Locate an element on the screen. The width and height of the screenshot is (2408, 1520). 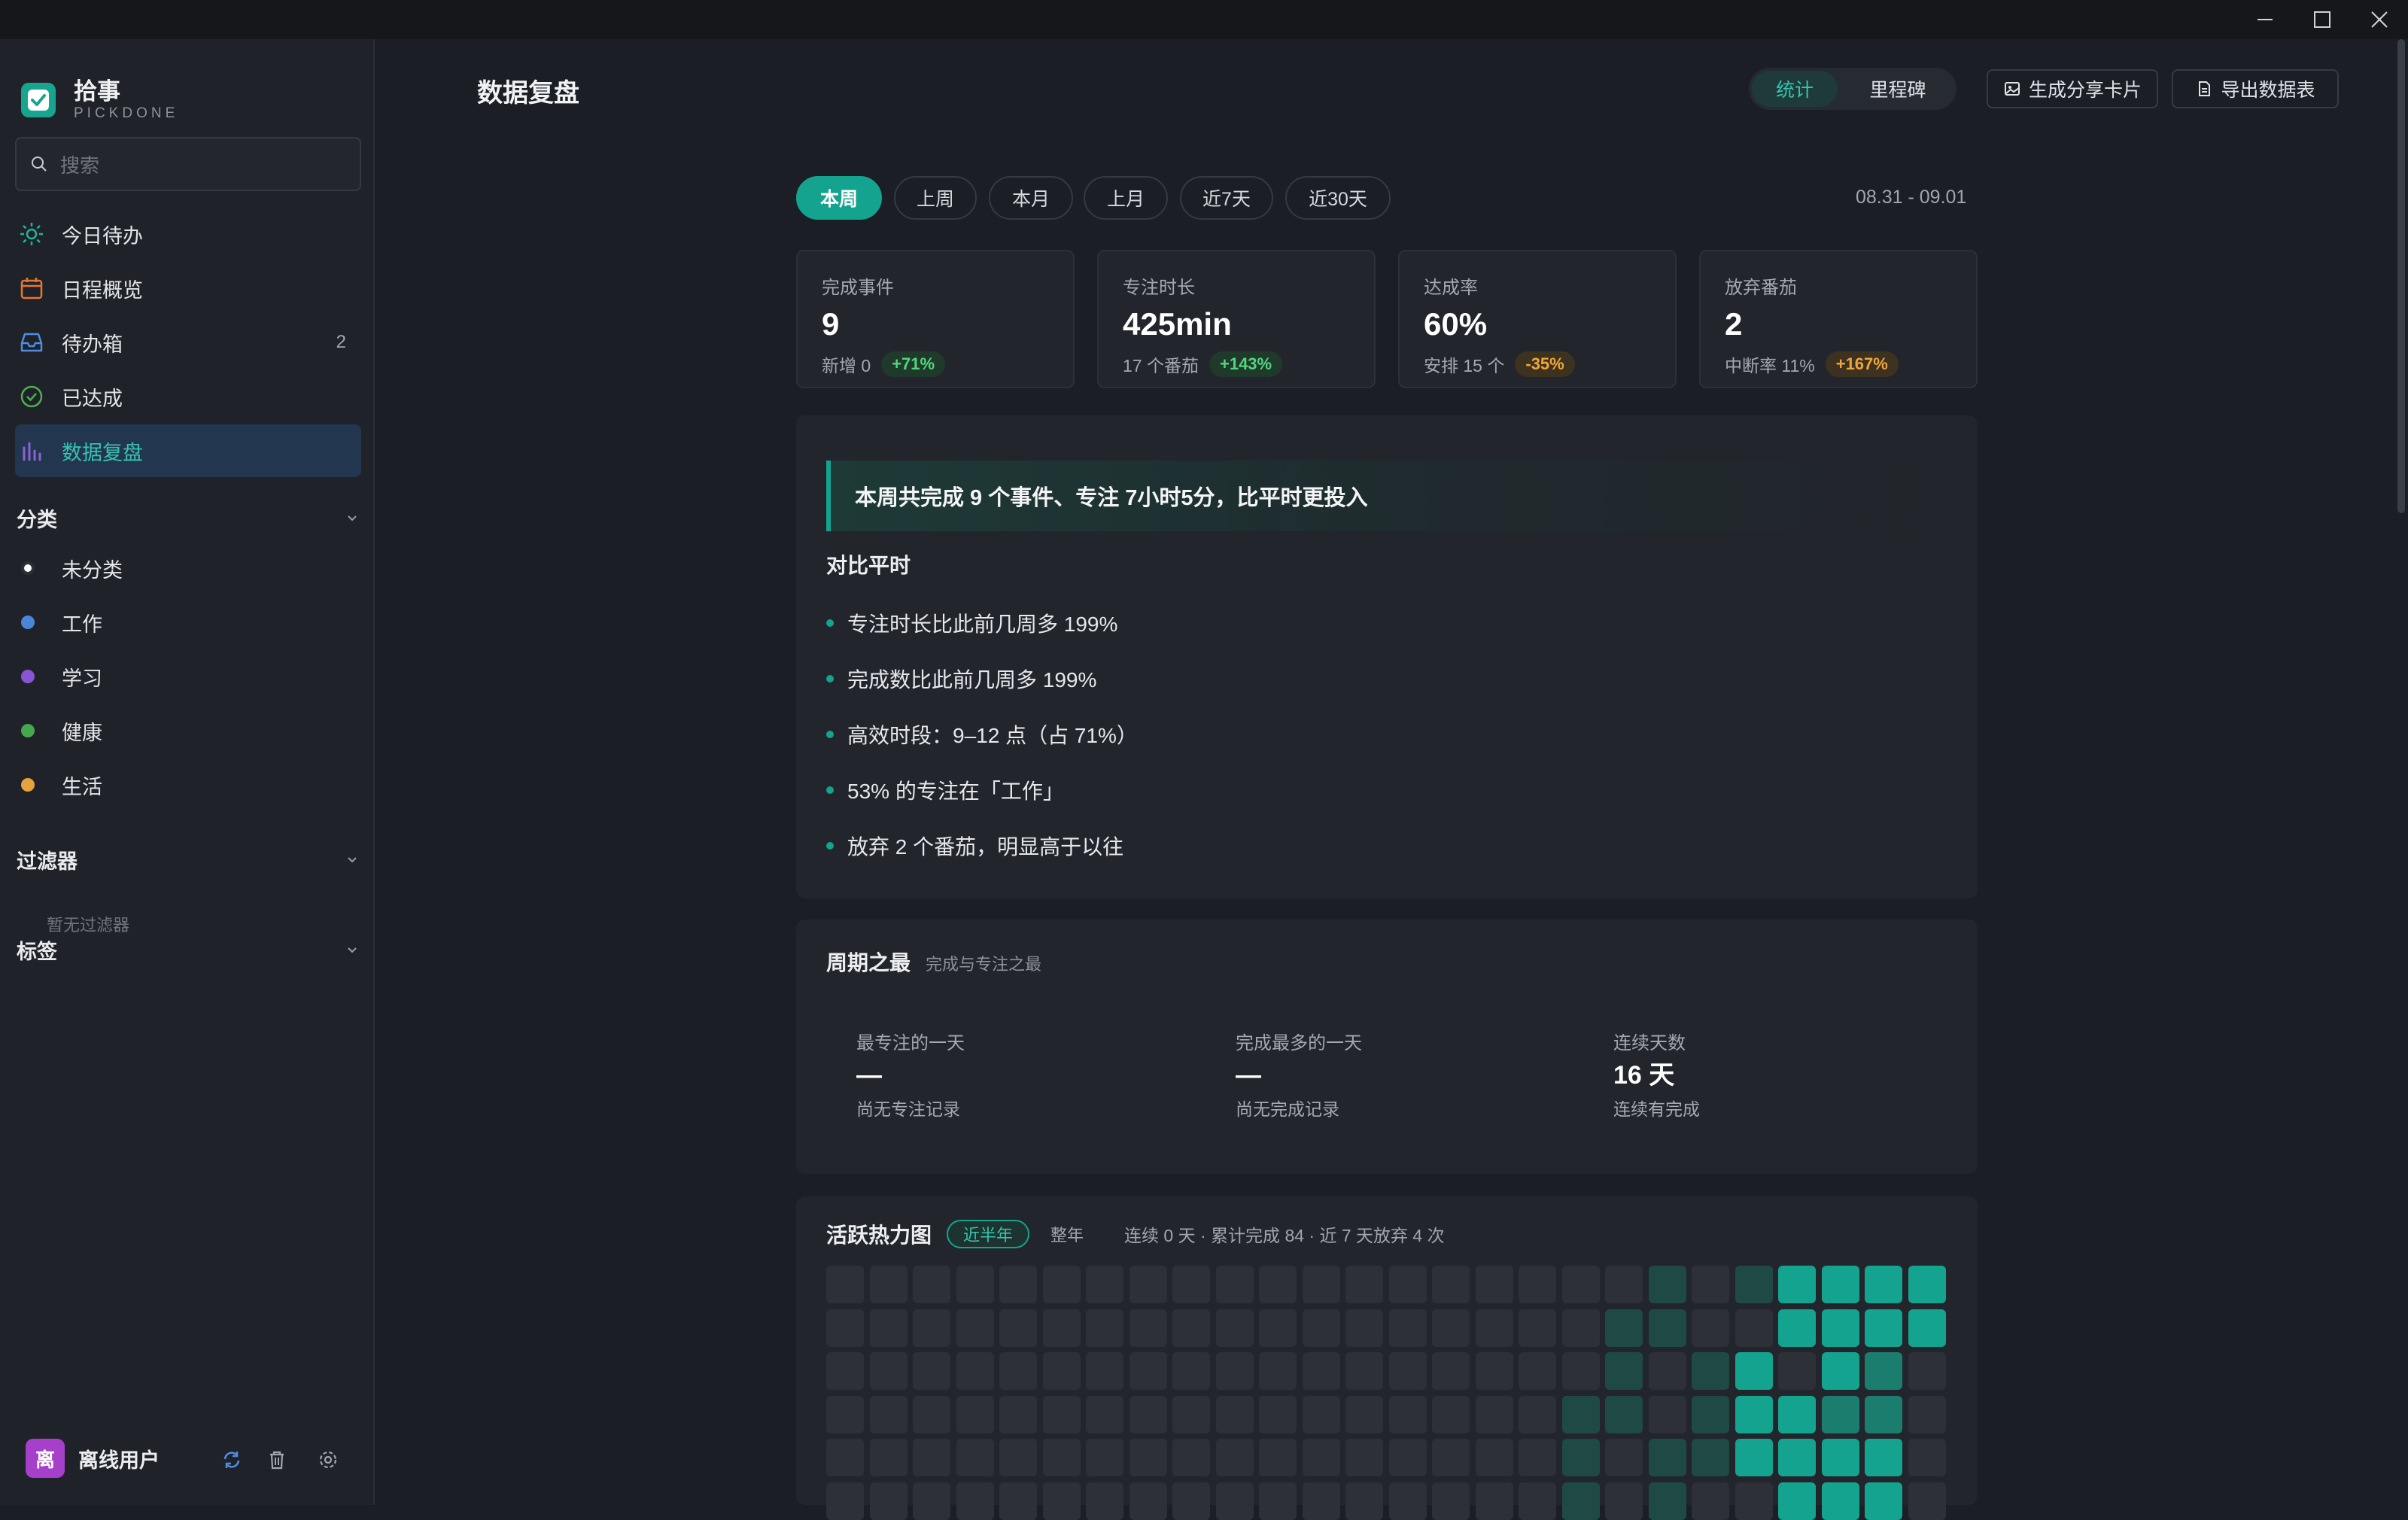
tab-half-year: 近半年 is located at coordinates (988, 1234).